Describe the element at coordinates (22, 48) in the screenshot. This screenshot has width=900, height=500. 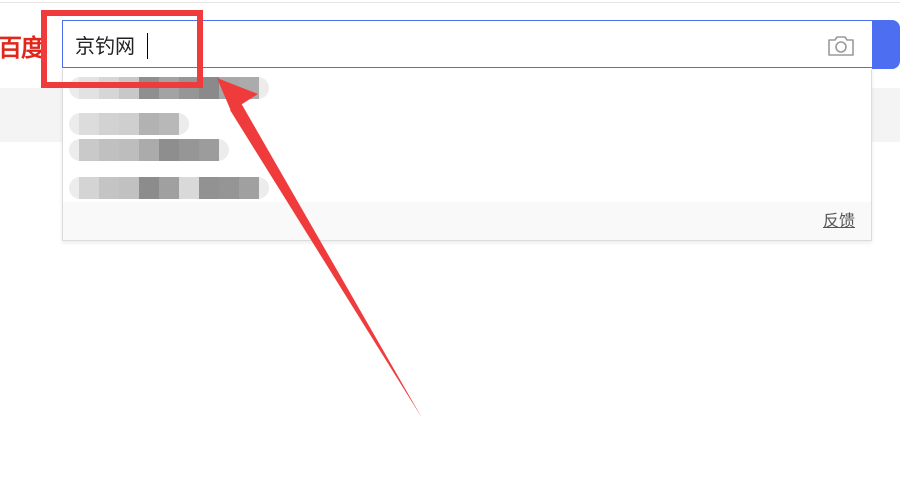
I see `baidu-logo: 百度` at that location.